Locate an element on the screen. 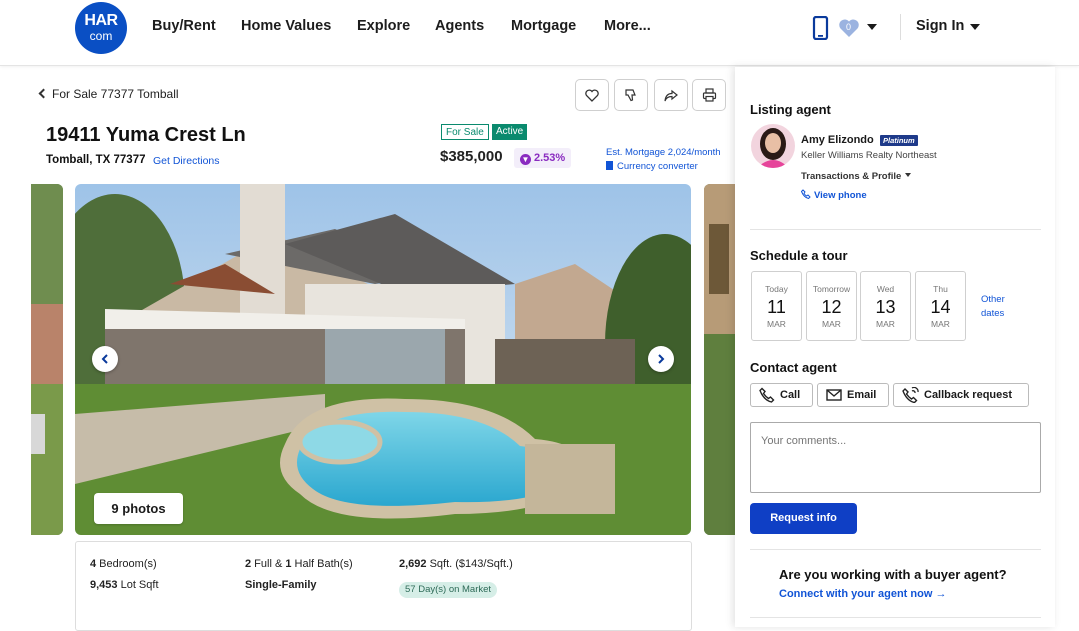 This screenshot has height=631, width=1079. email-button: Email is located at coordinates (853, 395).